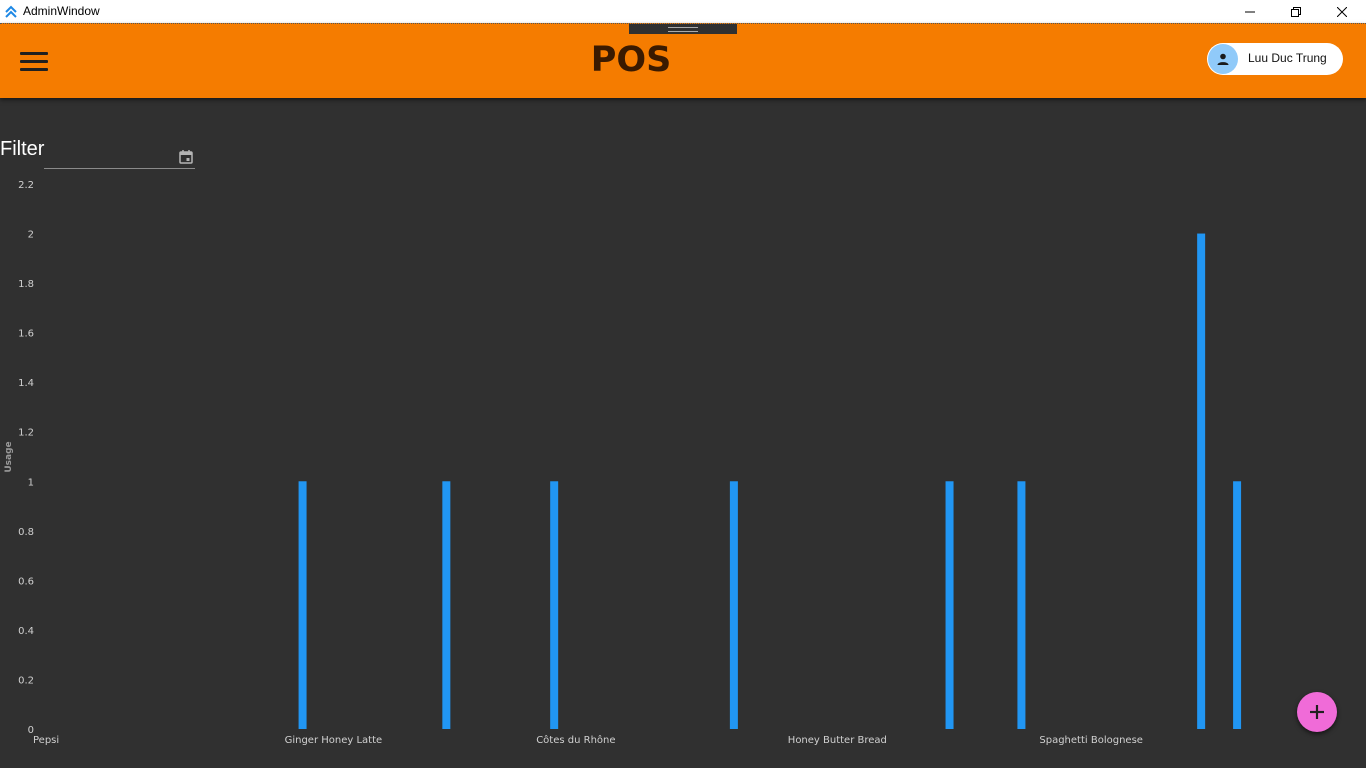 The image size is (1366, 768). What do you see at coordinates (575, 740) in the screenshot?
I see `x-tick-label: Côtes du Rhône` at bounding box center [575, 740].